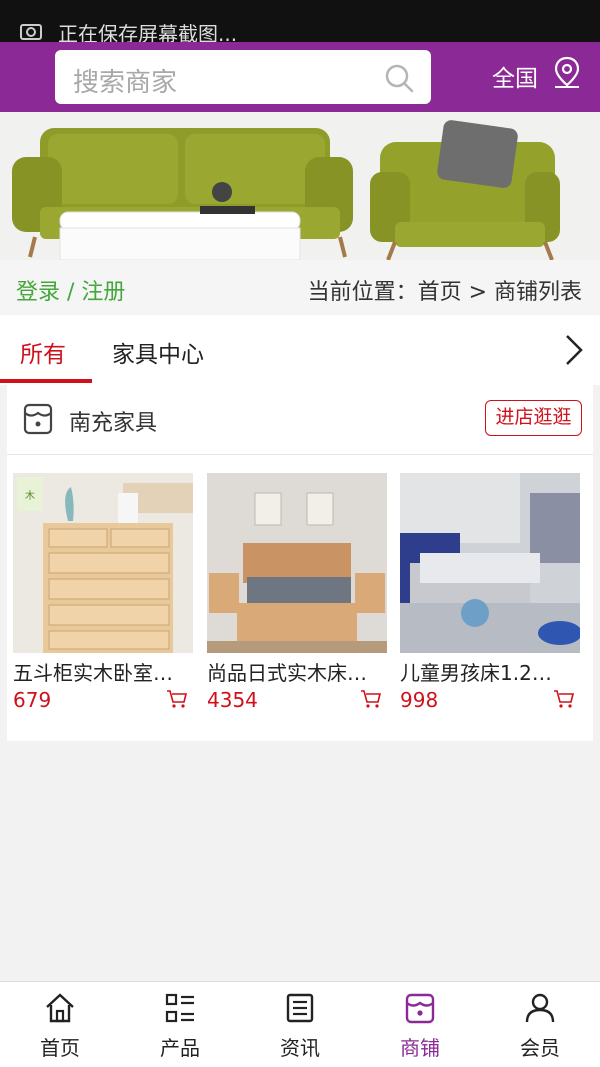 This screenshot has width=600, height=1067. What do you see at coordinates (300, 287) in the screenshot?
I see `location-bar: 登录 / 注册 当前位置：首页 > 商铺列表` at bounding box center [300, 287].